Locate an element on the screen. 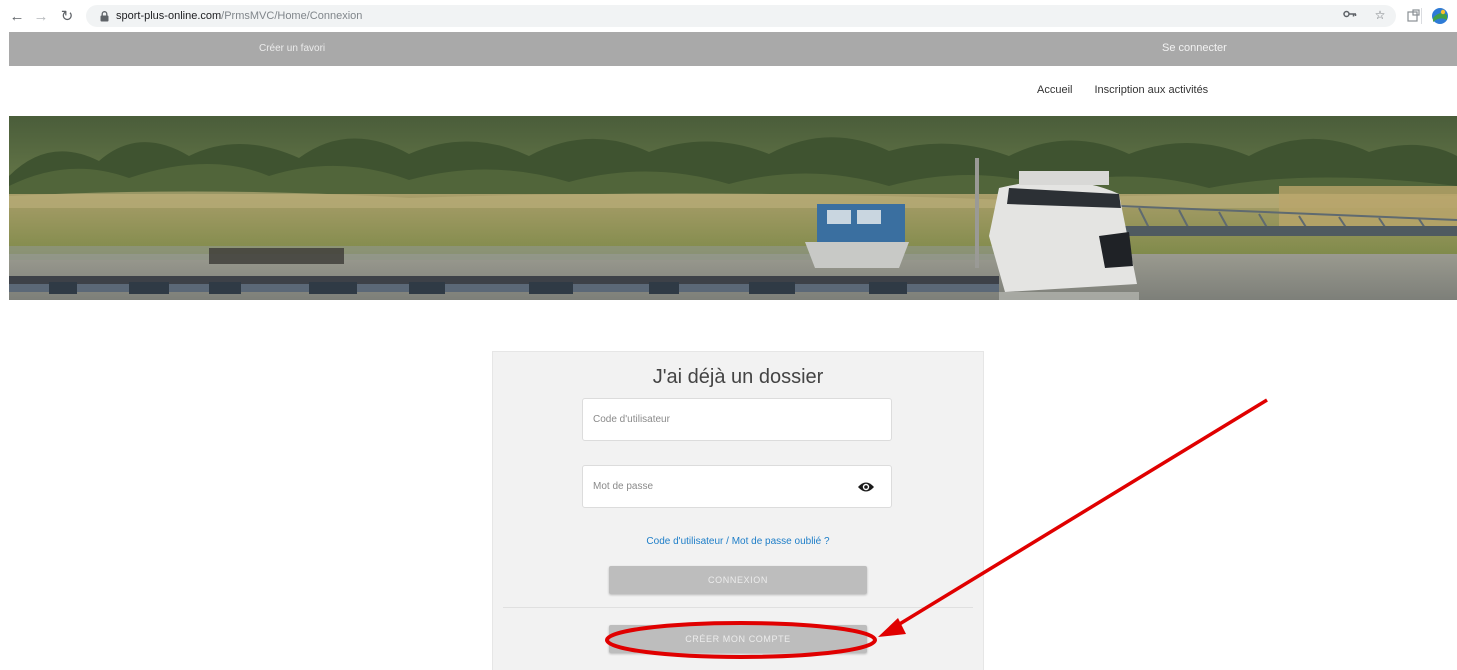 This screenshot has height=670, width=1457. password-field is located at coordinates (737, 486).